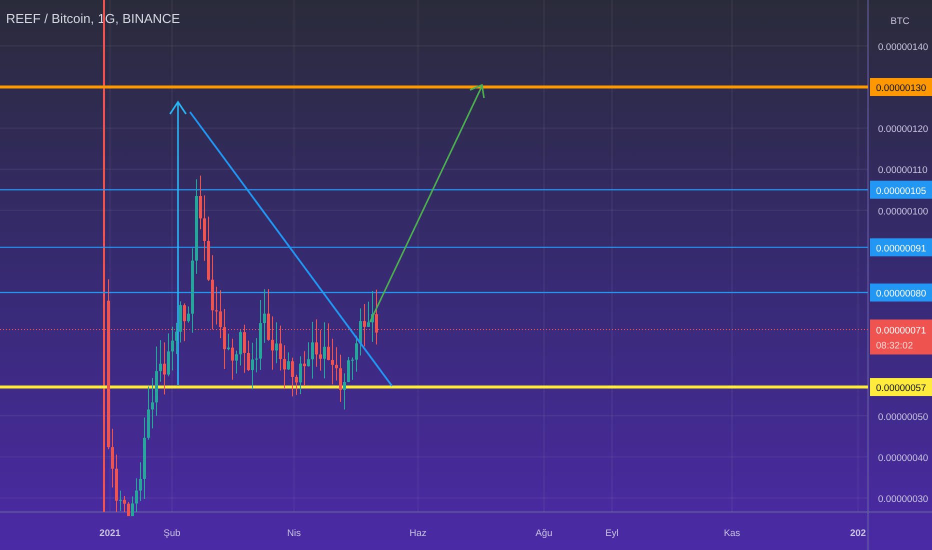 This screenshot has width=932, height=550. I want to click on time-label: Ağu, so click(544, 533).